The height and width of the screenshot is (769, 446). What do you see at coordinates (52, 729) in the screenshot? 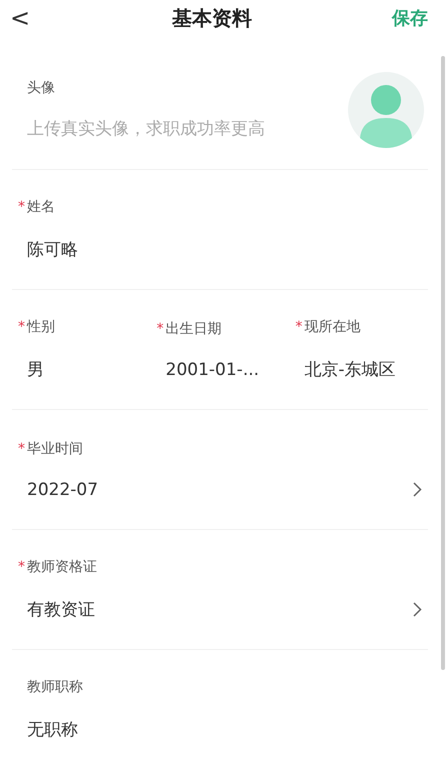
I see `field-value: 无职称` at bounding box center [52, 729].